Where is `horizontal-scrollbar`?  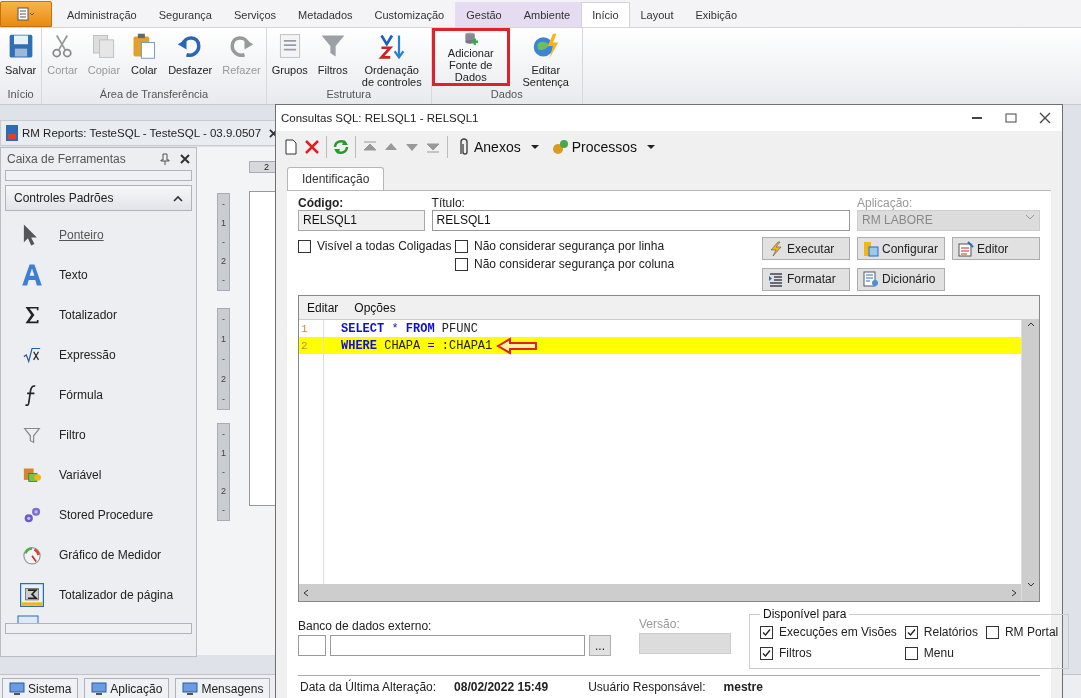
horizontal-scrollbar is located at coordinates (660, 592).